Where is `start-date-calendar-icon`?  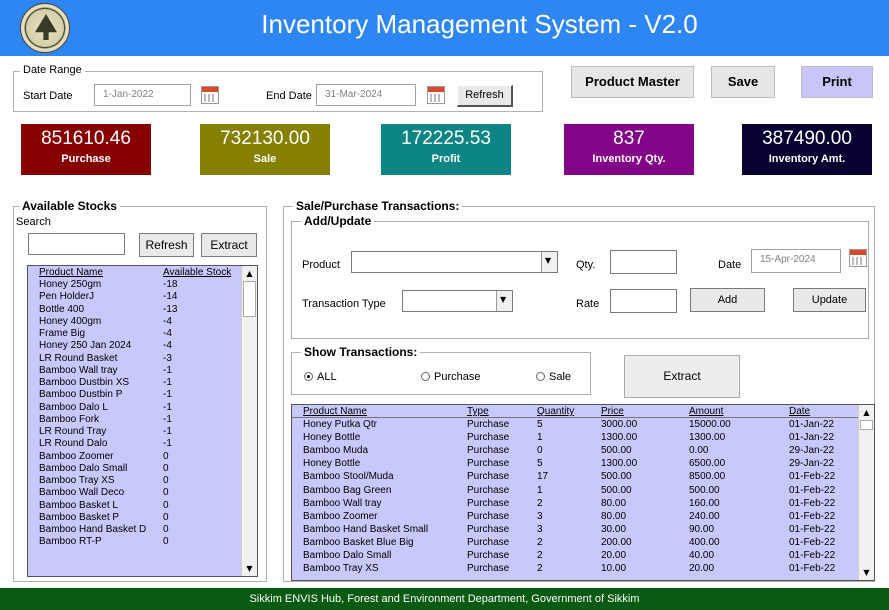 start-date-calendar-icon is located at coordinates (210, 95).